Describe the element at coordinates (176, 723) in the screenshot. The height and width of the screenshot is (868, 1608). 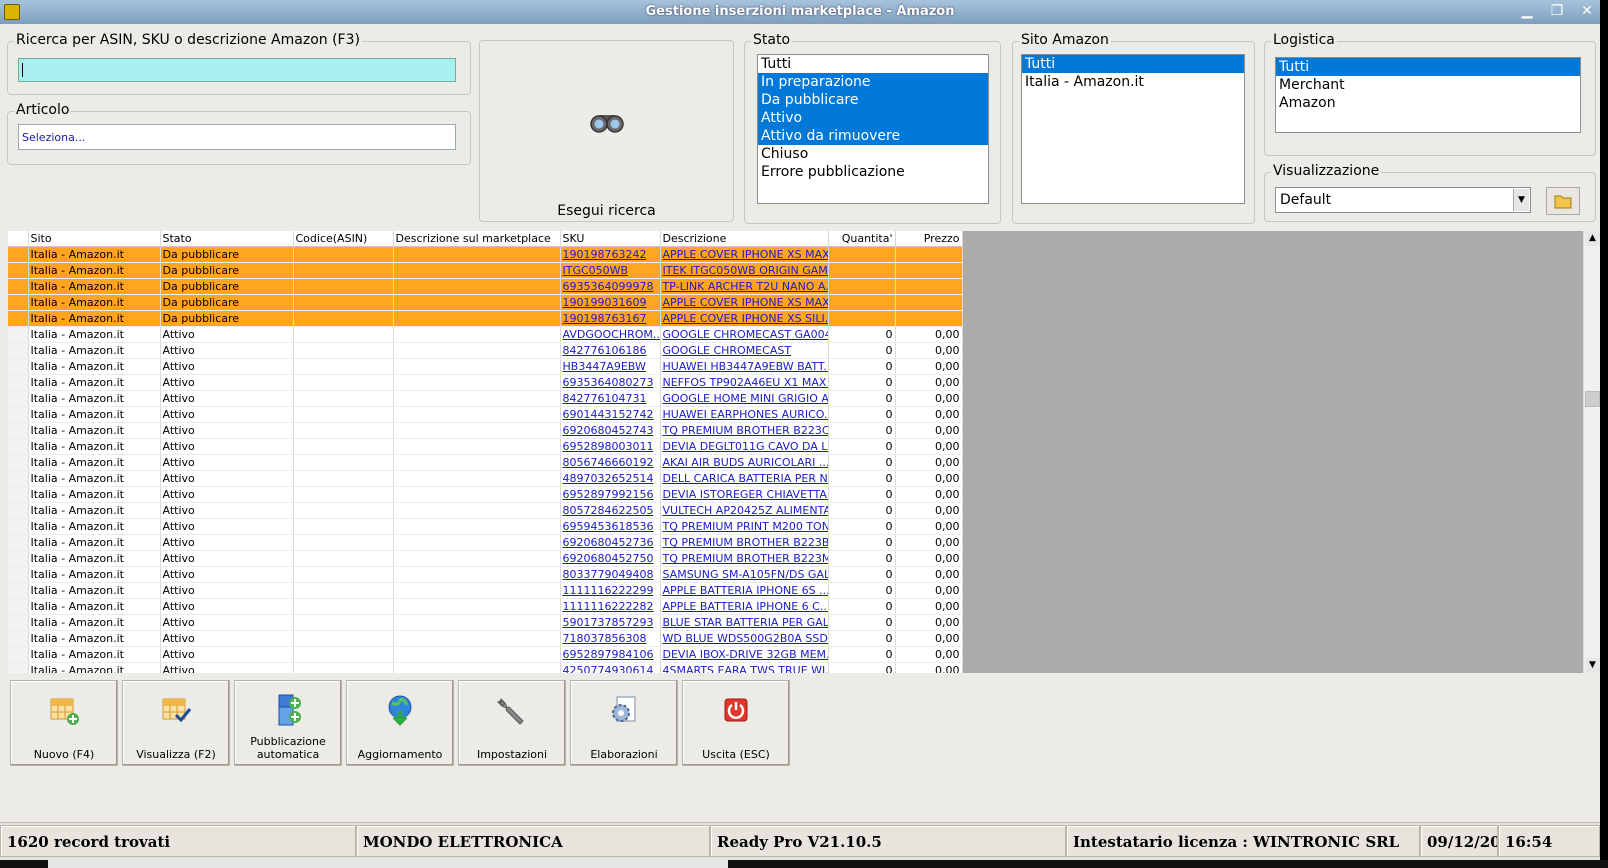
I see `visualizza-button: Visualizza (F2)` at that location.